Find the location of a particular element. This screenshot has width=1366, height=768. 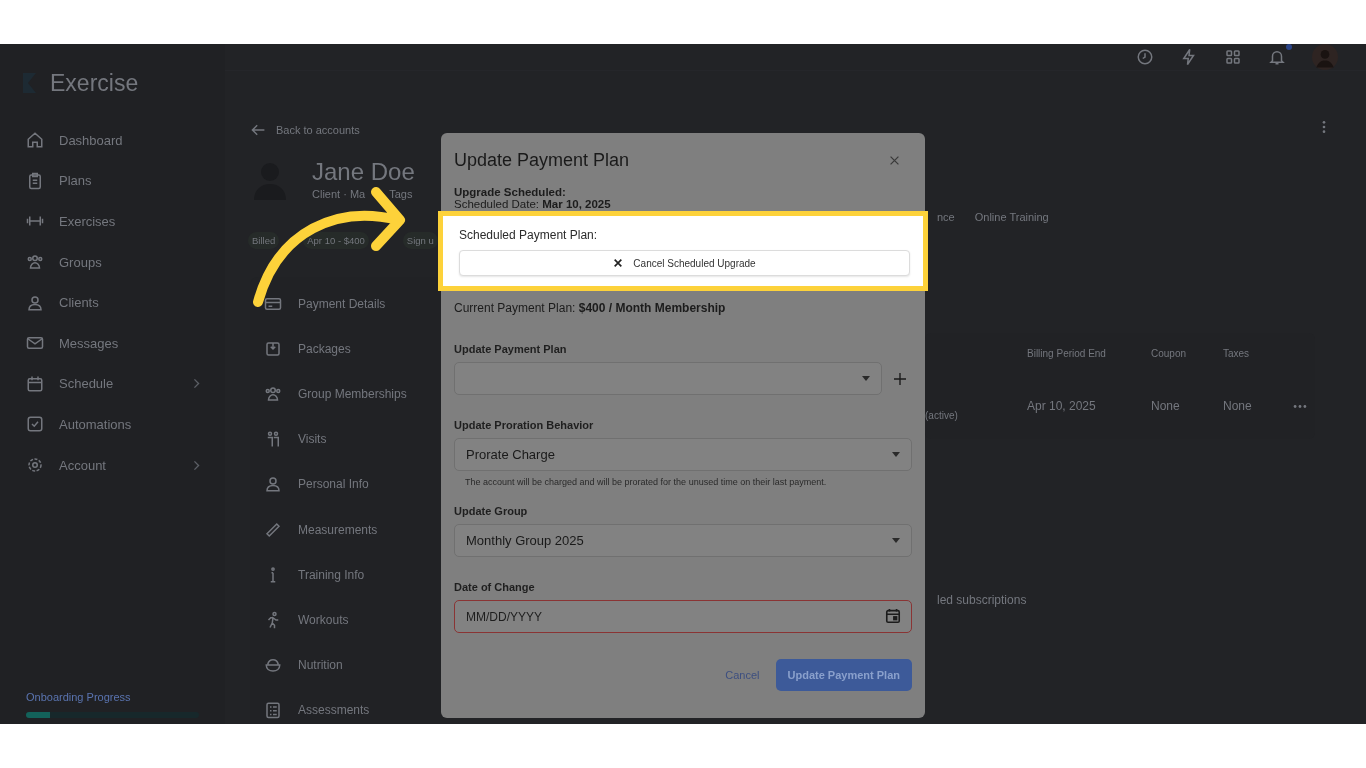

tab: Online Training is located at coordinates (1011, 217).